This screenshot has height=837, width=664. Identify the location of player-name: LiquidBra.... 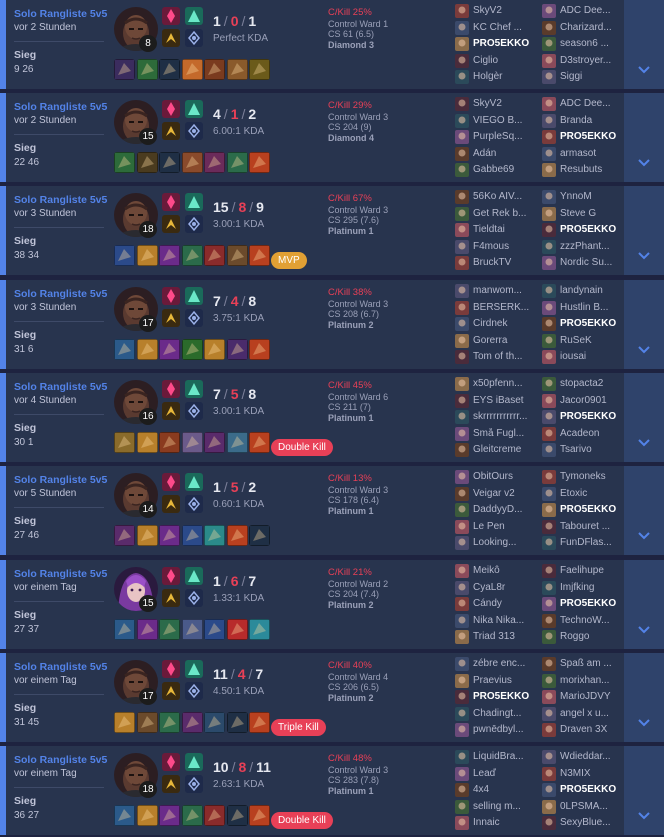
(508, 756).